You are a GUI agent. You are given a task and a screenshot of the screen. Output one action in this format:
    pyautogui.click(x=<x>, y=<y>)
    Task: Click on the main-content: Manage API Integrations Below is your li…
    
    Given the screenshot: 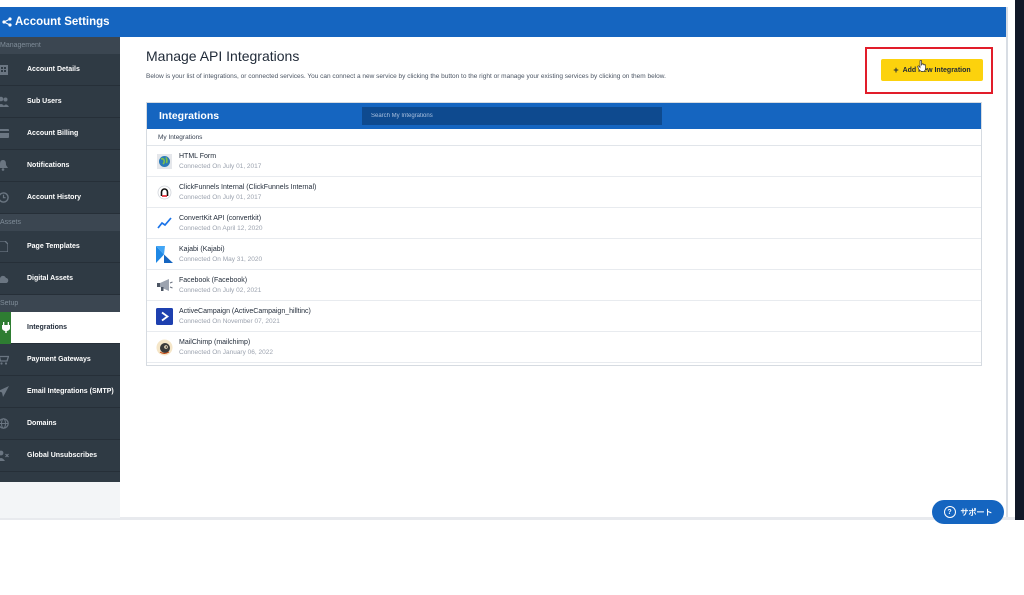 What is the action you would take?
    pyautogui.click(x=564, y=64)
    